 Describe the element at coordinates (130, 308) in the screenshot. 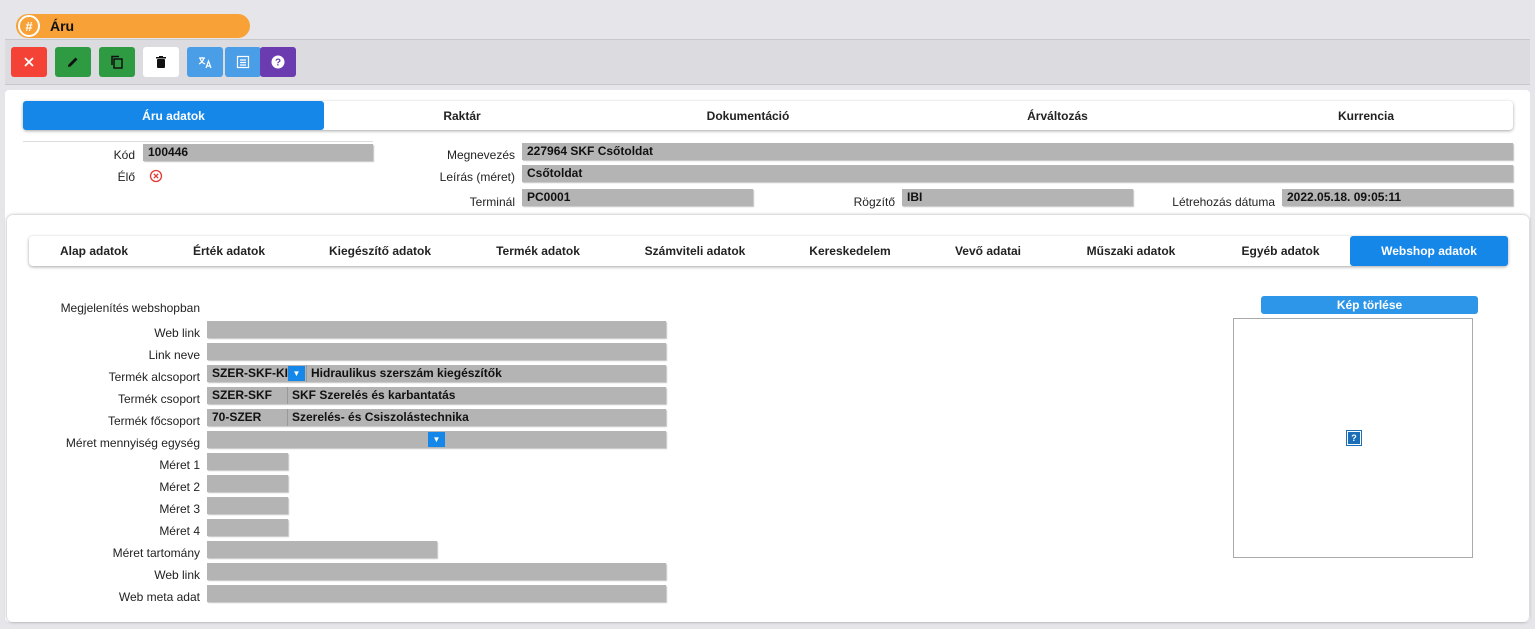

I see `megjelenites-label: Megjelenítés webshopban` at that location.